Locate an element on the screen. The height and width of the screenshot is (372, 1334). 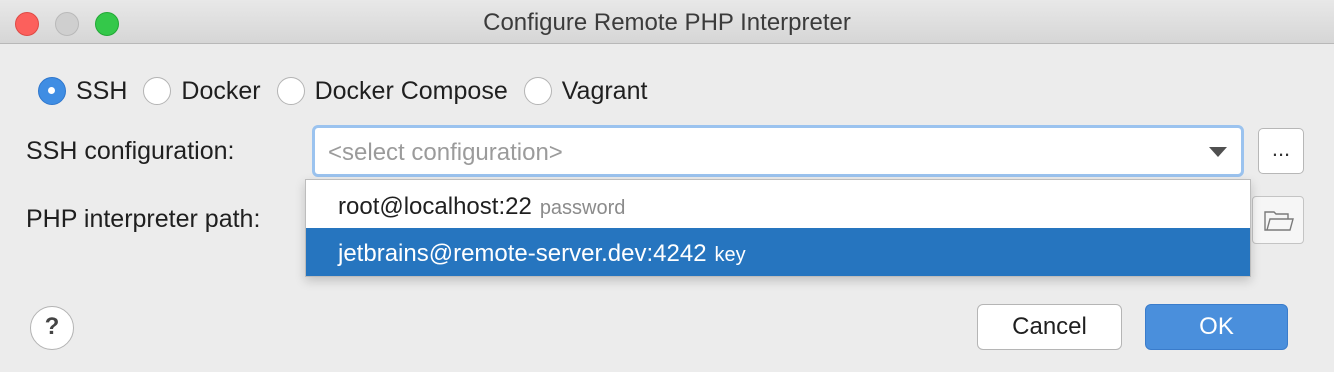
window-title: Configure Remote PHP Interpreter is located at coordinates (667, 22).